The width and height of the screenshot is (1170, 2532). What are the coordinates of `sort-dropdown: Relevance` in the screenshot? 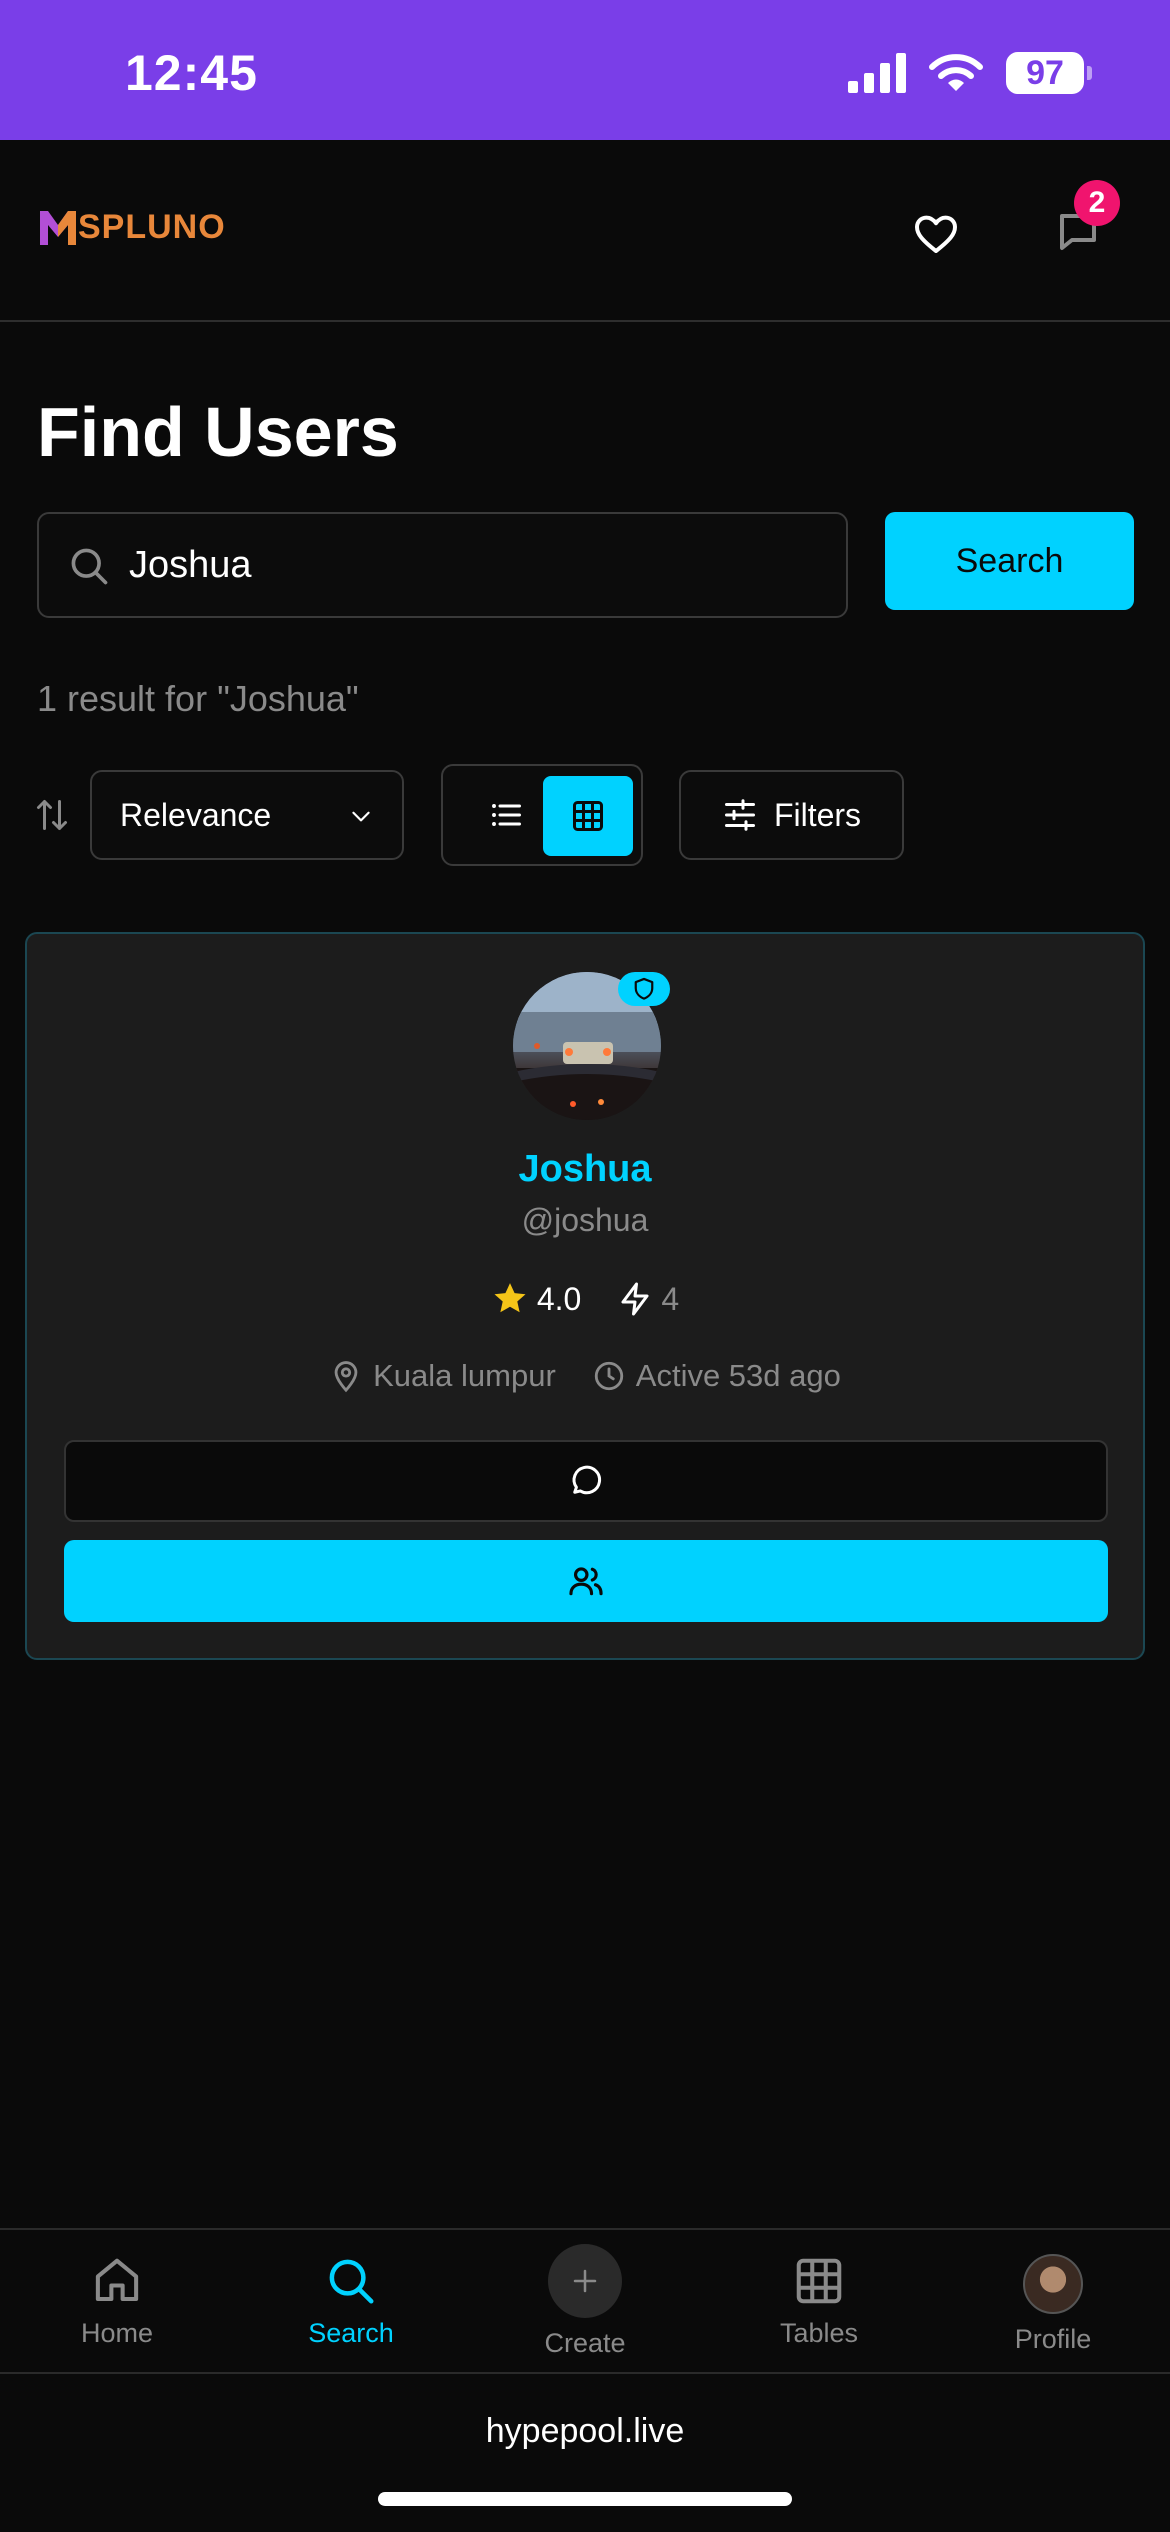 It's located at (247, 815).